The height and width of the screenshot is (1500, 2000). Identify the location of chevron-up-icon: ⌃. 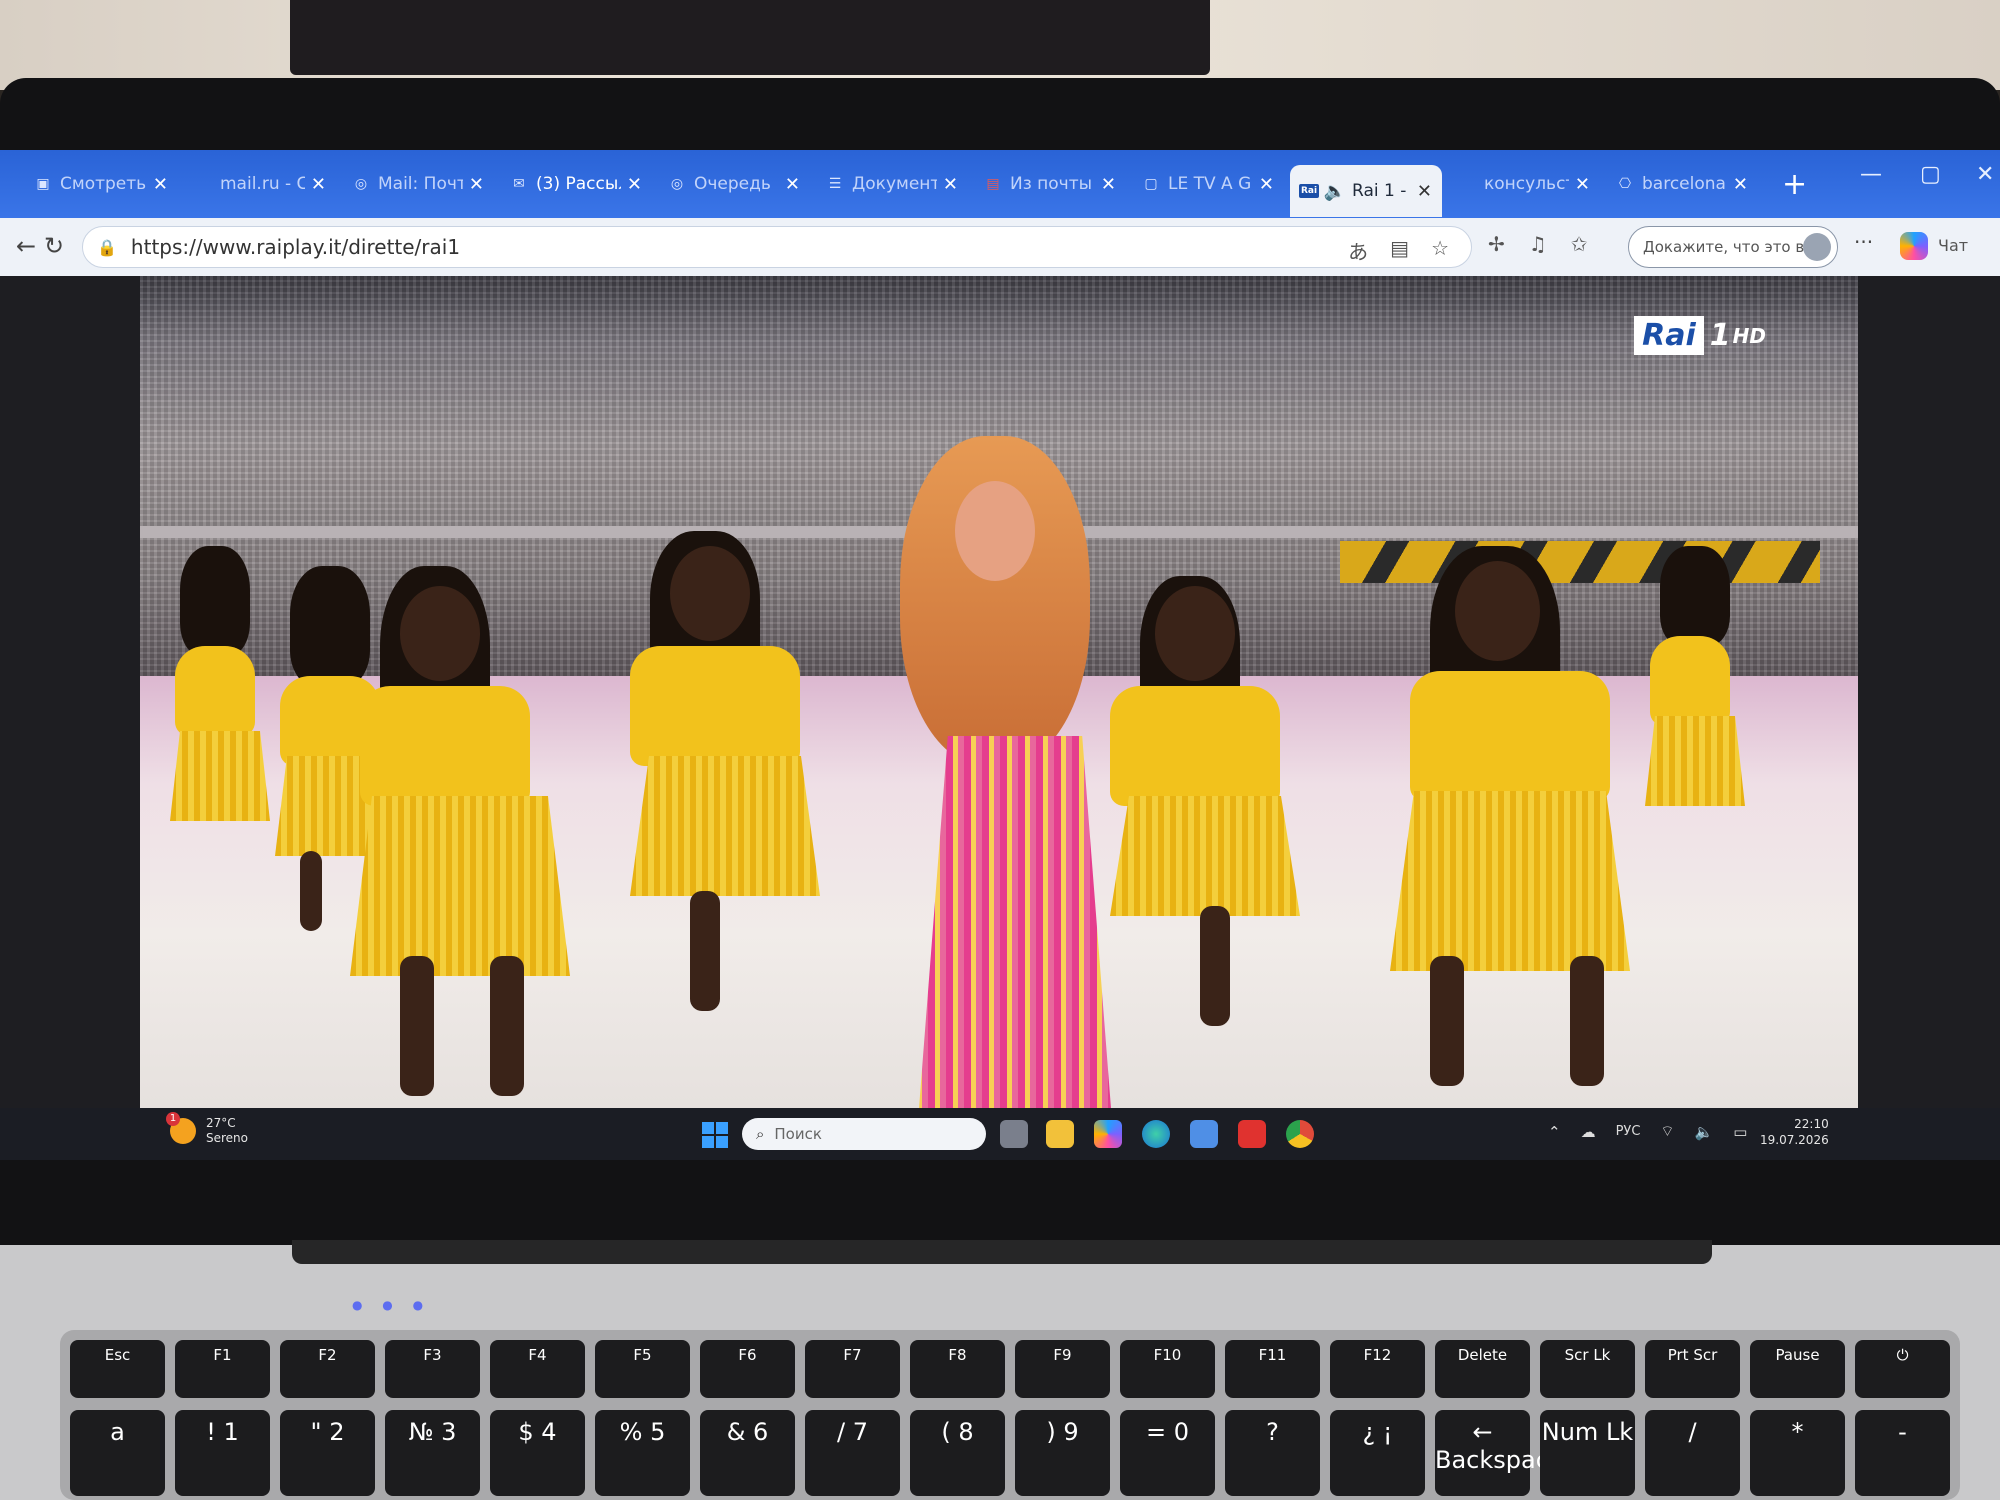
(1554, 1132).